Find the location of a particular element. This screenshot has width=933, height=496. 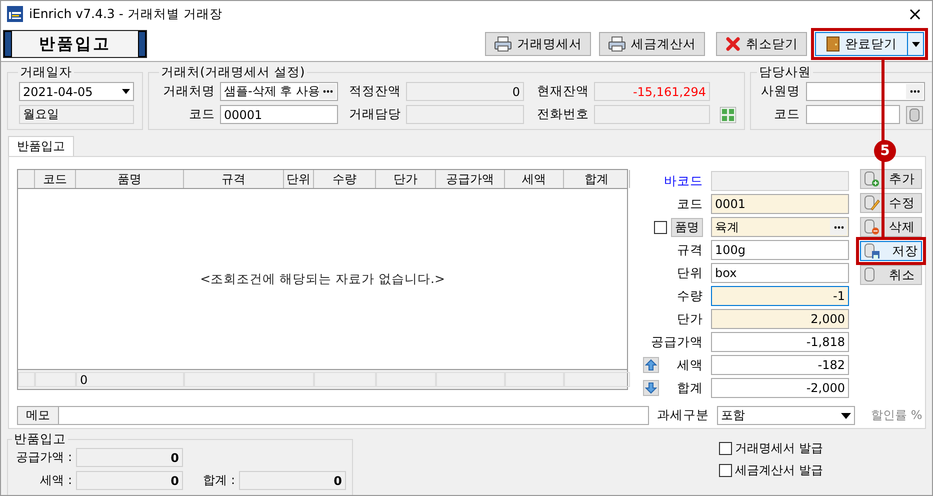

barcode-field is located at coordinates (780, 181).